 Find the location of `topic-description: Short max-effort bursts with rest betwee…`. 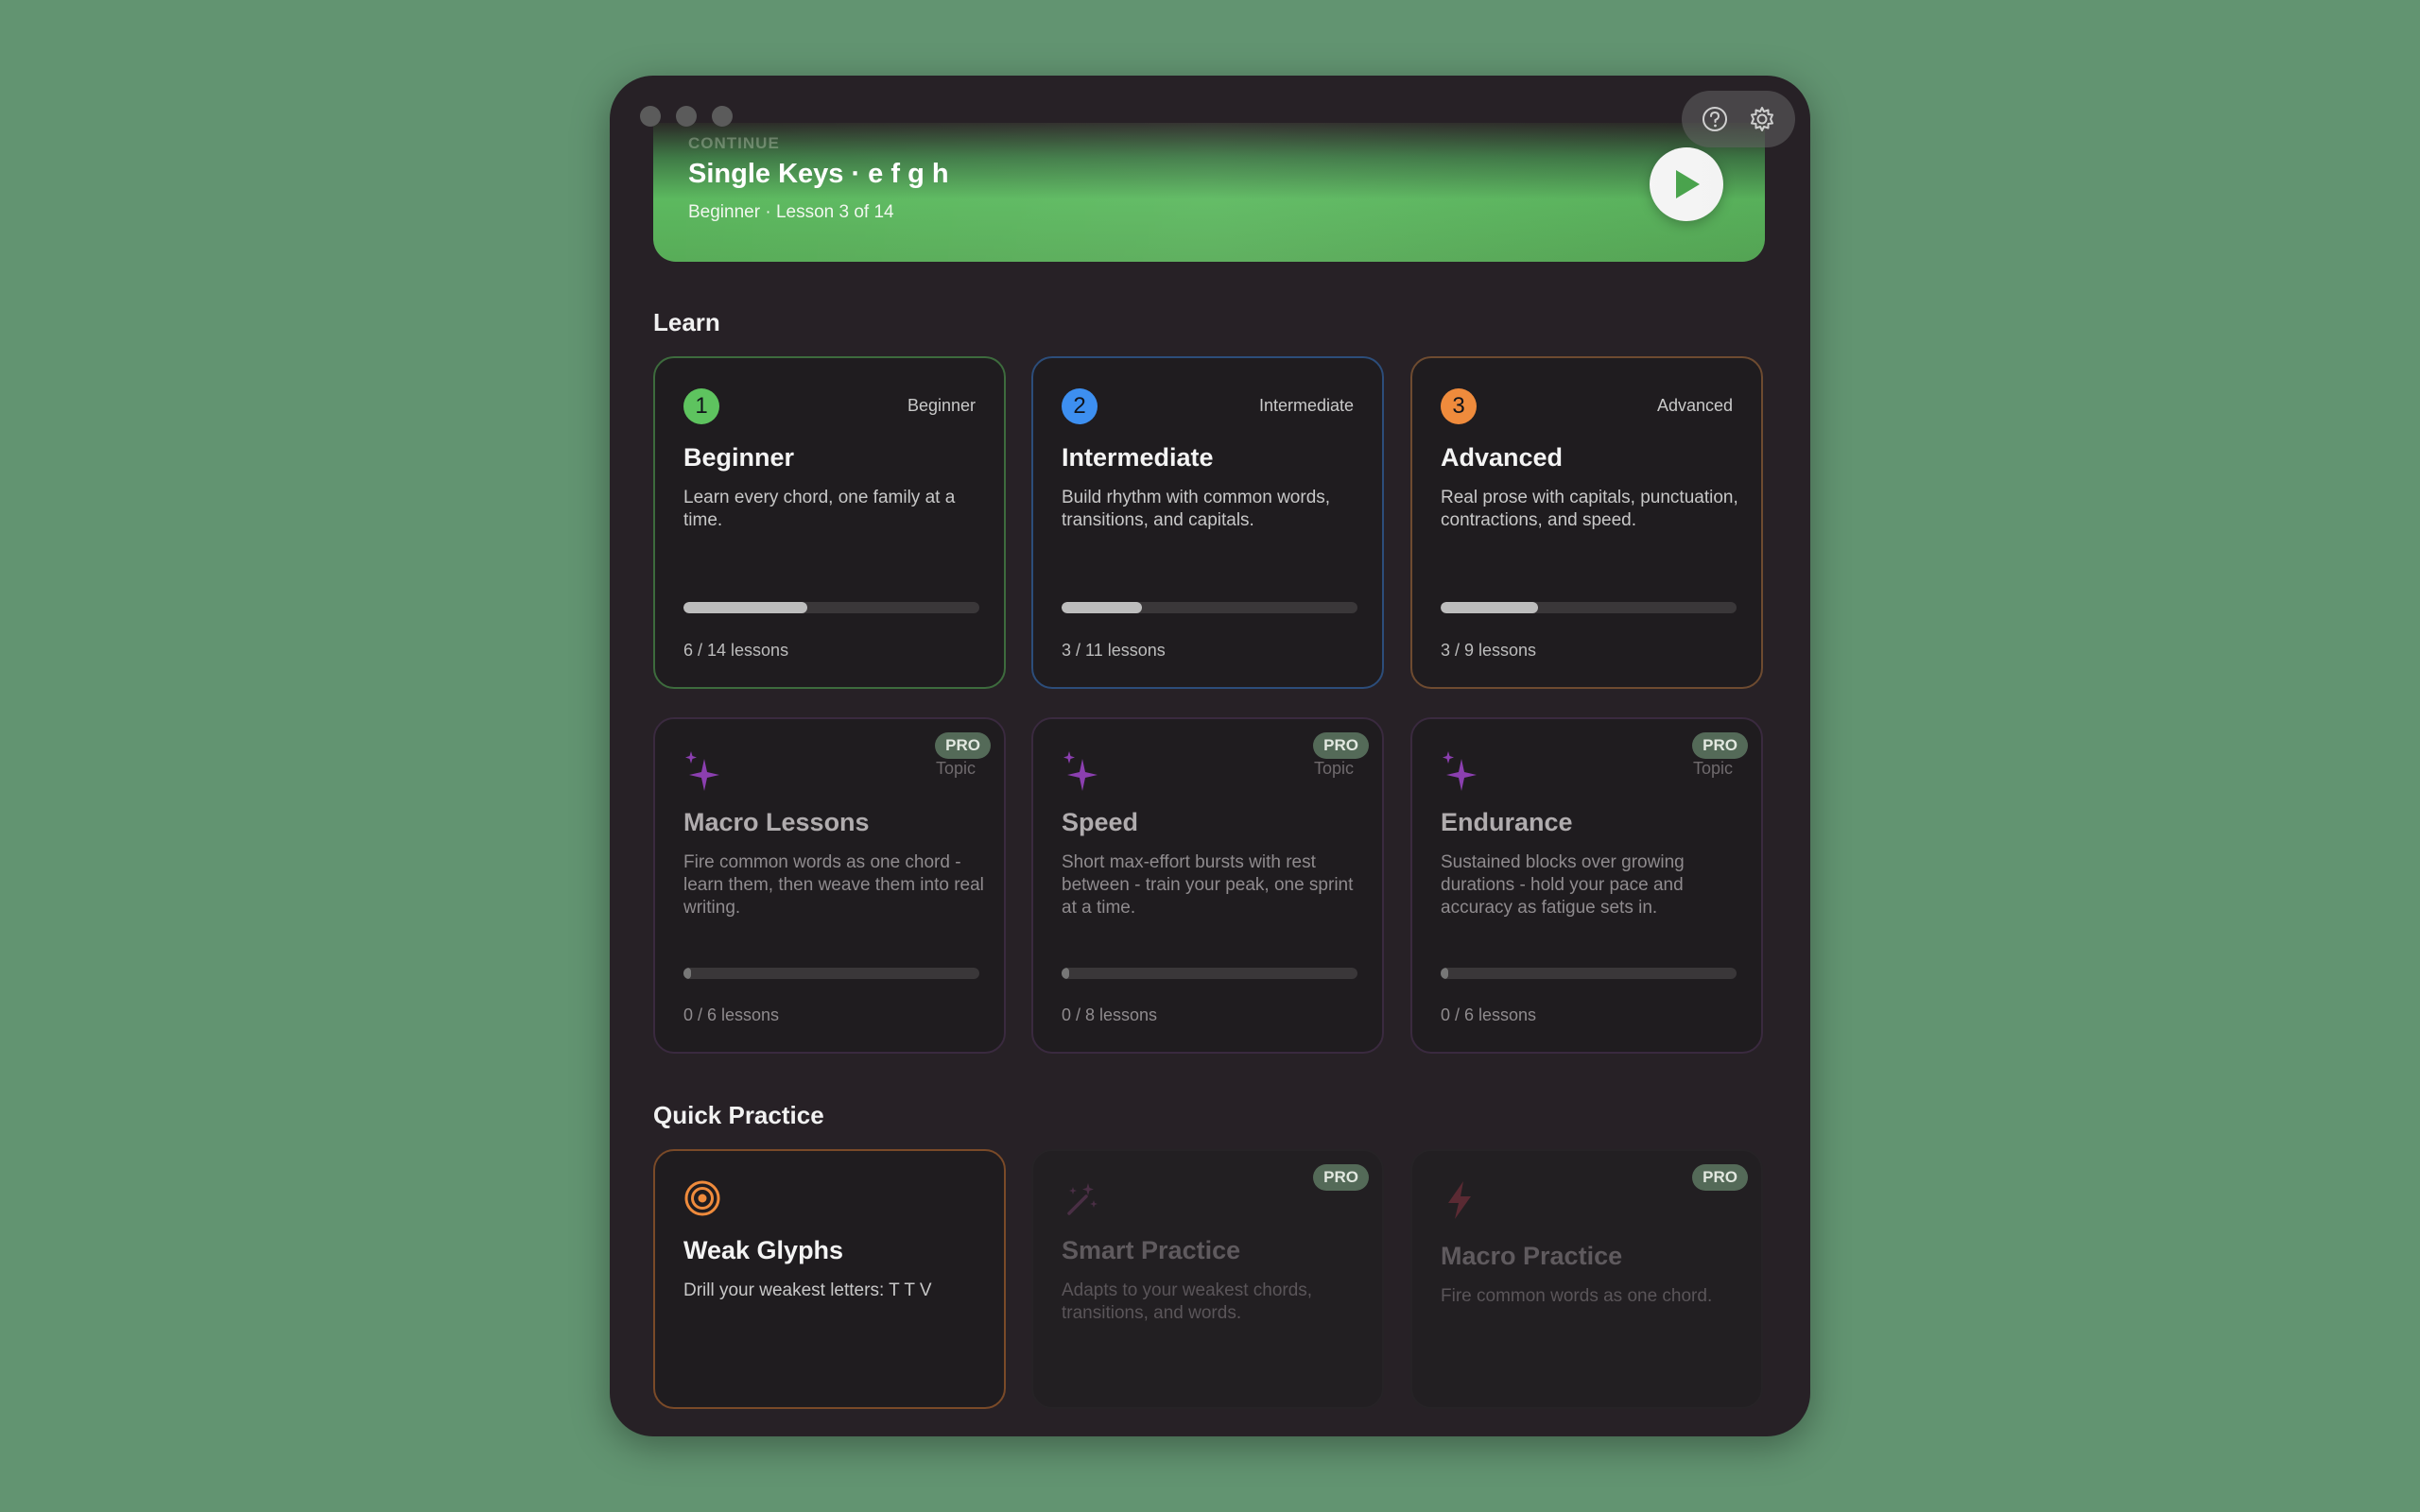

topic-description: Short max-effort bursts with rest betwee… is located at coordinates (1208, 885).